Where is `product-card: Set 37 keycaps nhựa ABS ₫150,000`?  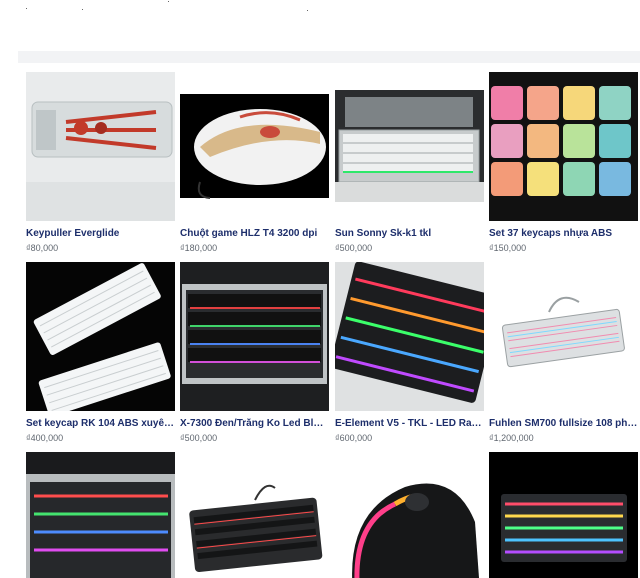
product-card: Set 37 keycaps nhựa ABS ₫150,000 is located at coordinates (563, 165).